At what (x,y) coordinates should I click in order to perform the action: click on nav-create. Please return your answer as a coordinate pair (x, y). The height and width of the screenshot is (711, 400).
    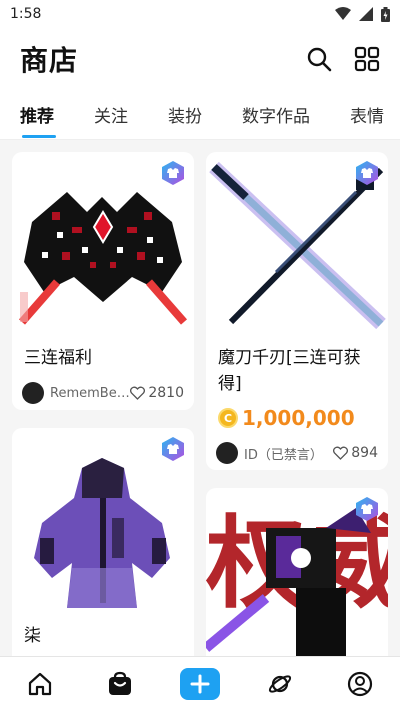
    Looking at the image, I should click on (200, 684).